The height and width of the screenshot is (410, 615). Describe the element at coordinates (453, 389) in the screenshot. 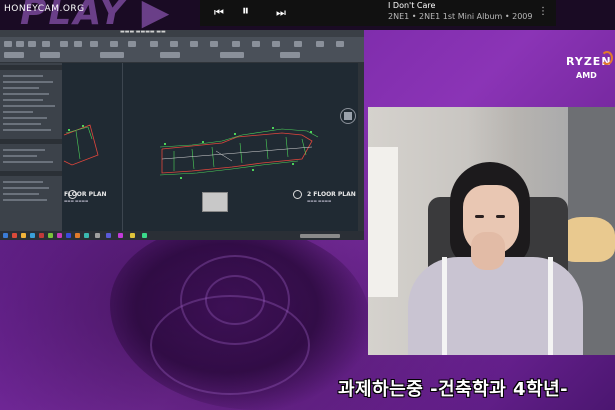

I see `stream-subtitle: 과제하는중 -건축학과 4학년-` at that location.